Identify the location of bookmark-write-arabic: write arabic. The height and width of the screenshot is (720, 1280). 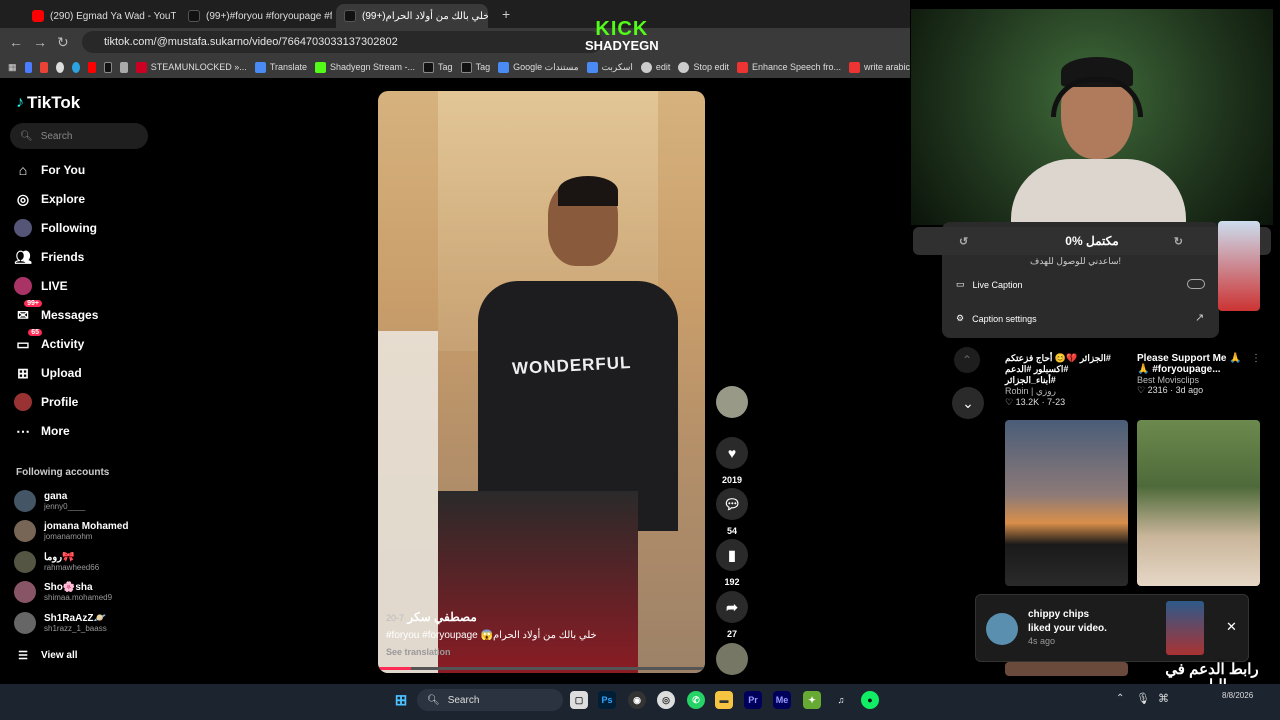
(879, 67).